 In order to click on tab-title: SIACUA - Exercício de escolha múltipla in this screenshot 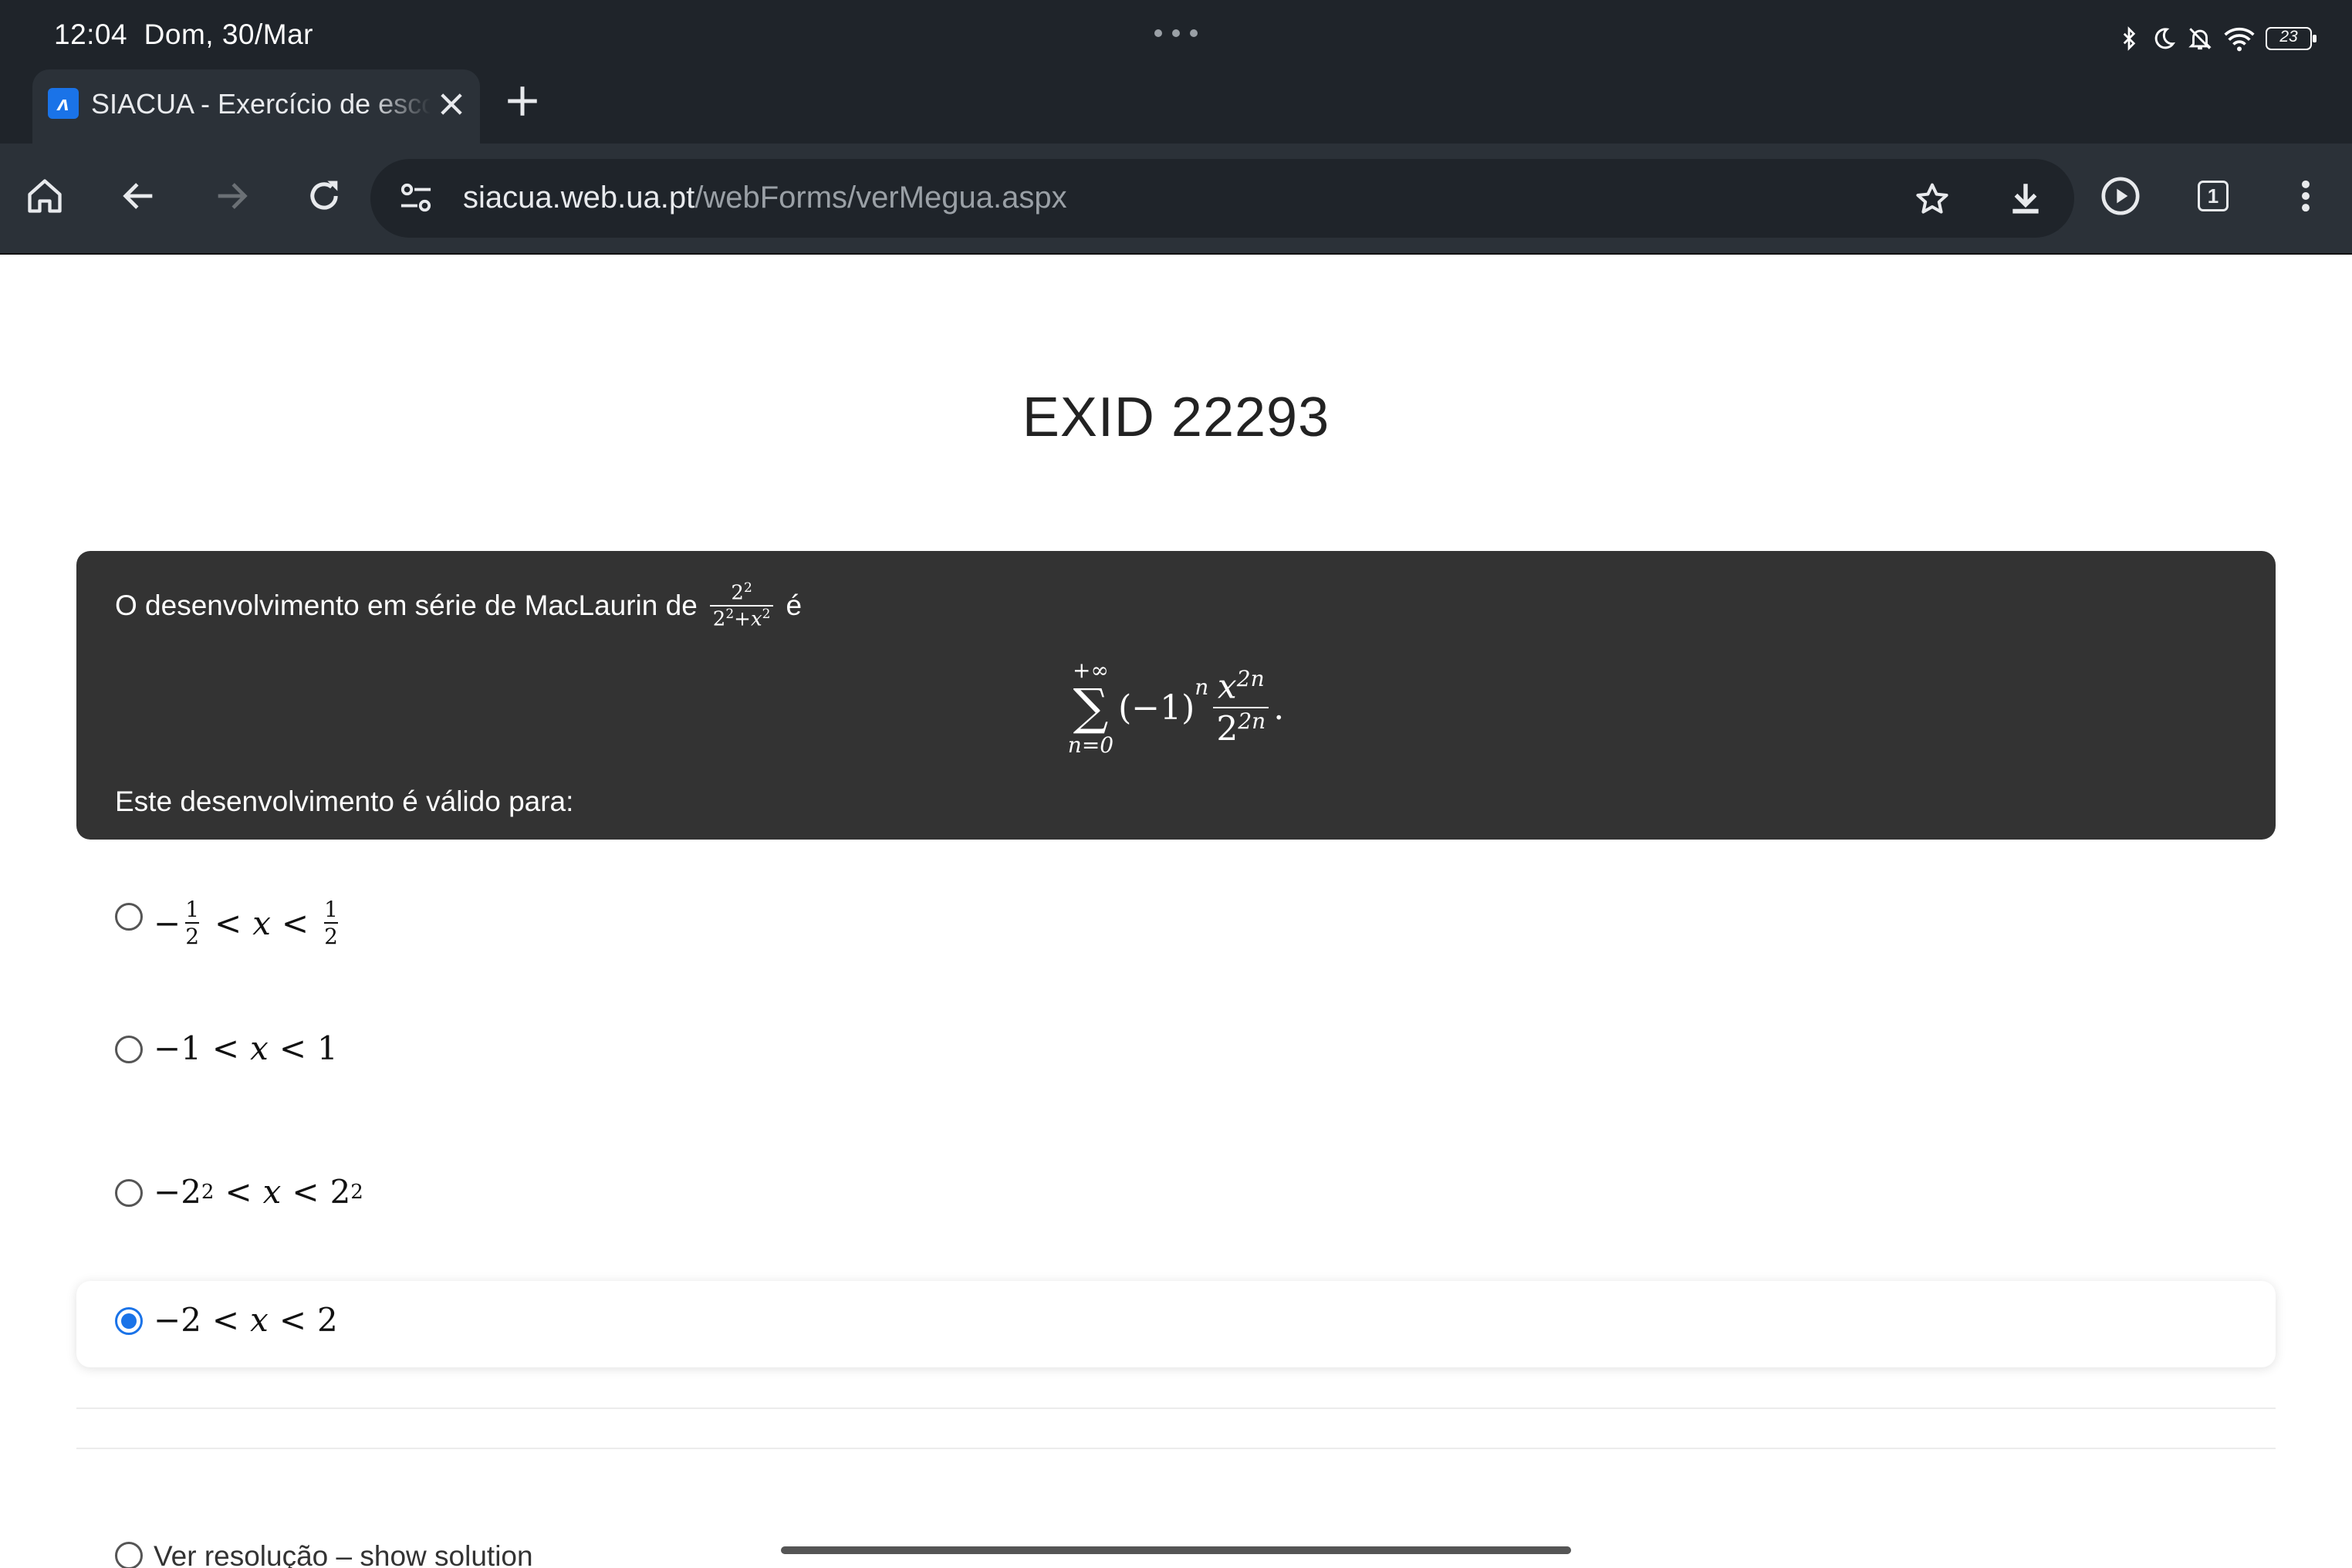, I will do `click(261, 104)`.